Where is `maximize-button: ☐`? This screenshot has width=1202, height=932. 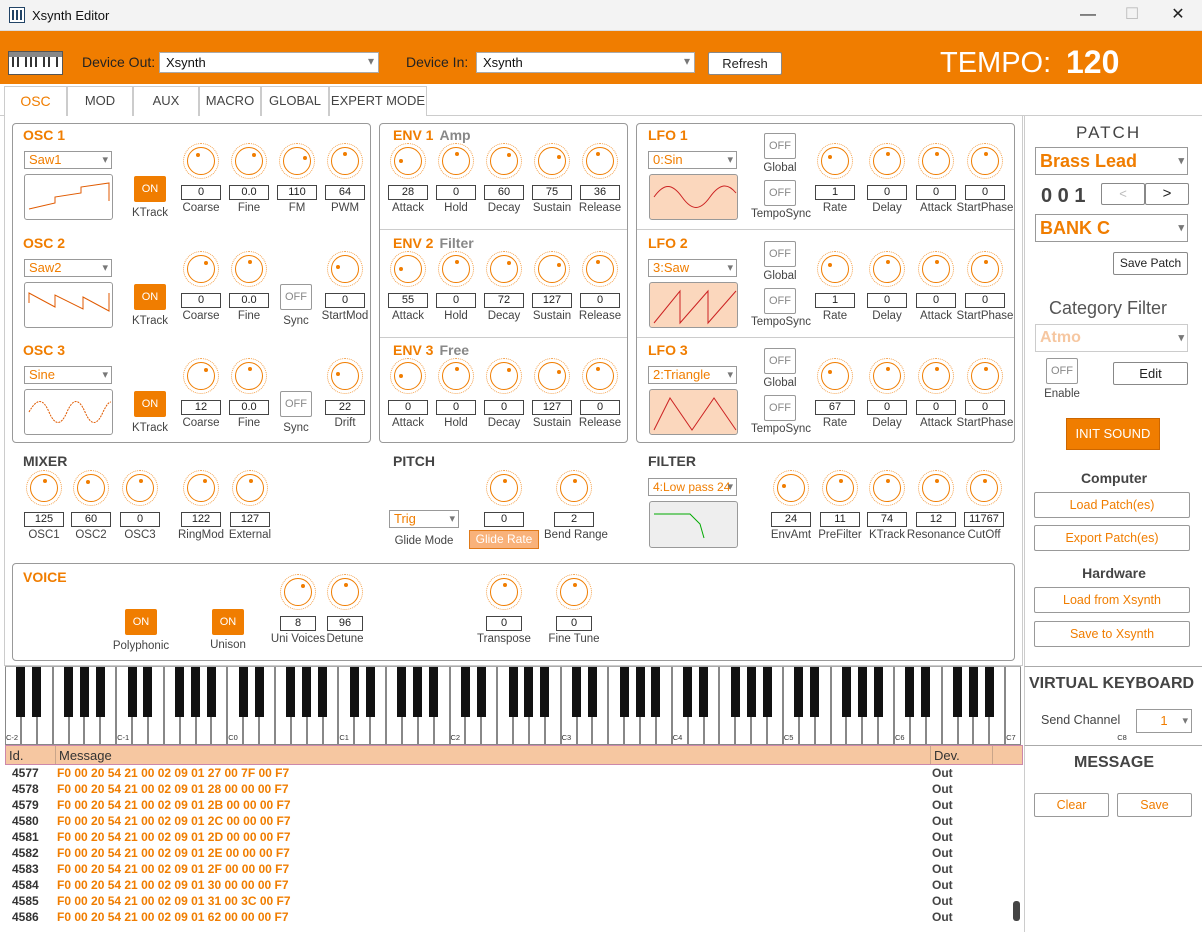
maximize-button: ☐ is located at coordinates (1132, 16).